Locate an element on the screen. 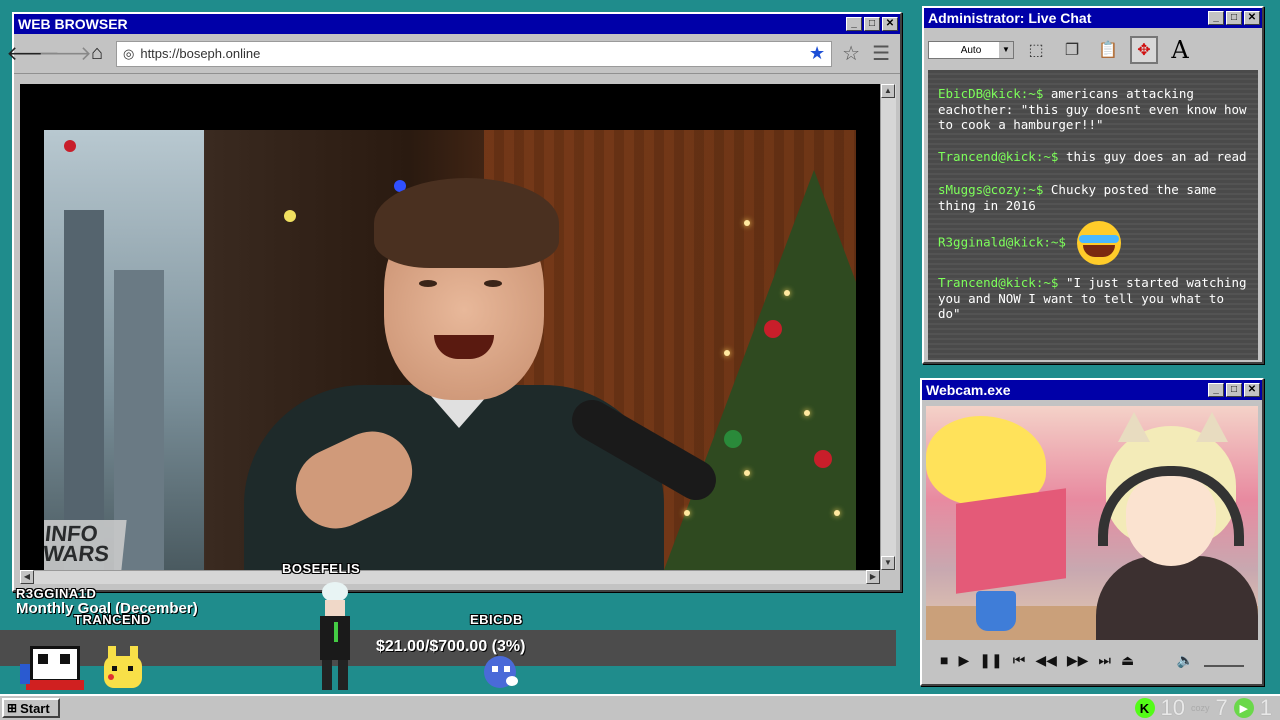  viewer-name-r3gginald: R3GGINA1D is located at coordinates (56, 593).